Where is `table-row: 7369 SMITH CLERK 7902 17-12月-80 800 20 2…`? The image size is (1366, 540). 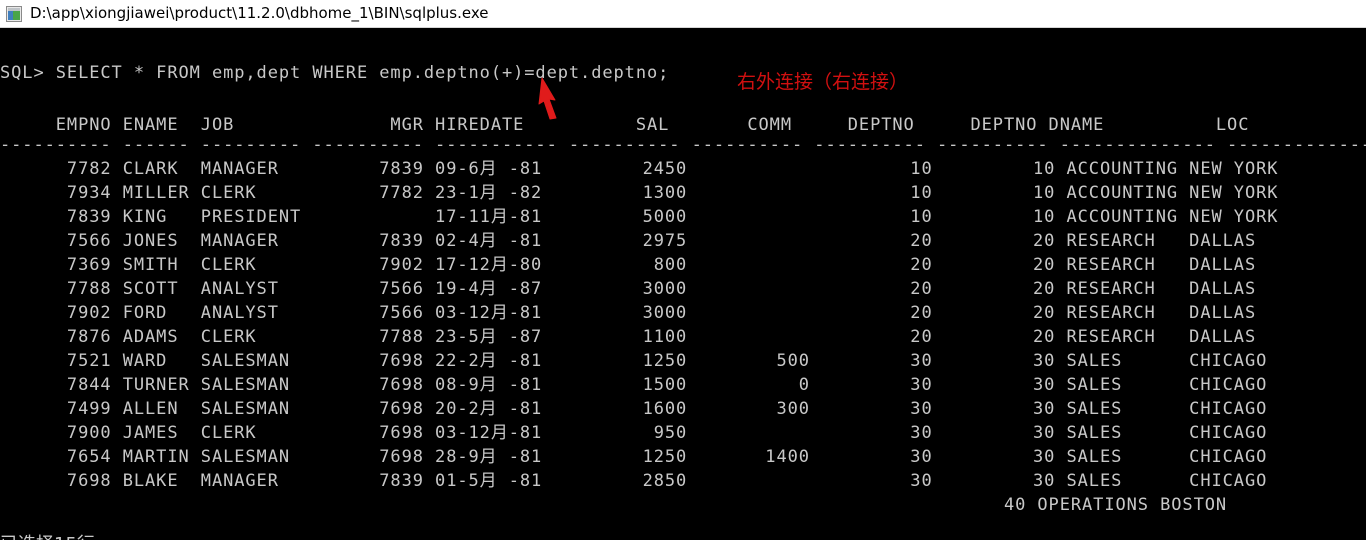 table-row: 7369 SMITH CLERK 7902 17-12月-80 800 20 2… is located at coordinates (628, 265).